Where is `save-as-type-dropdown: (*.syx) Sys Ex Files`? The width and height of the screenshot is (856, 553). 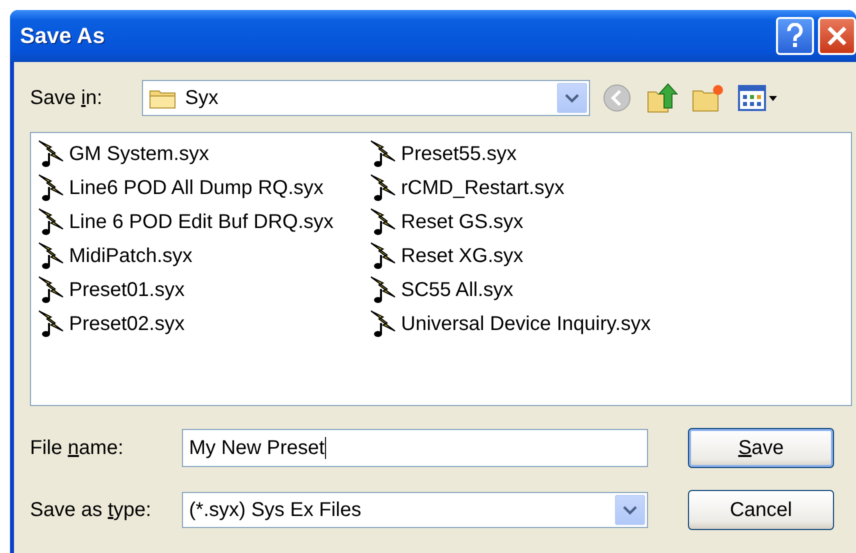 save-as-type-dropdown: (*.syx) Sys Ex Files is located at coordinates (415, 510).